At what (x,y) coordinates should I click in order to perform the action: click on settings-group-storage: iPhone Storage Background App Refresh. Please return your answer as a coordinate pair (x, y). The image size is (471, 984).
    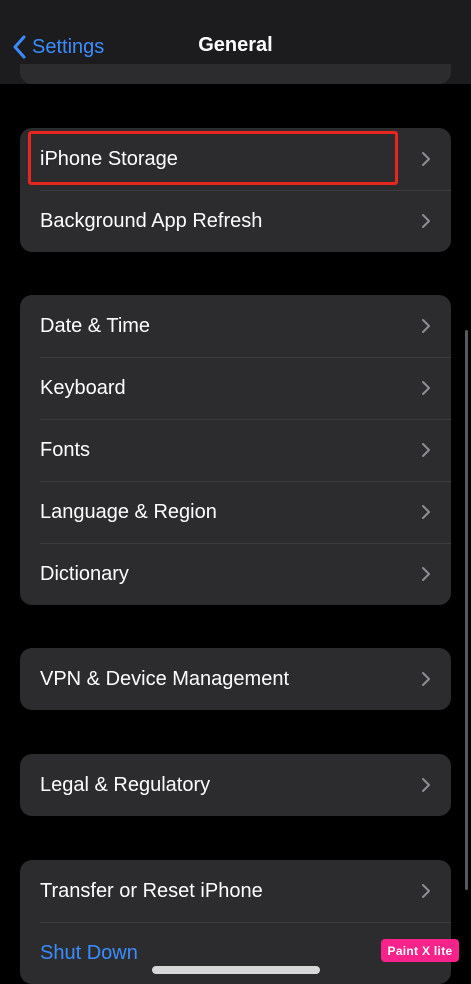
    Looking at the image, I should click on (235, 190).